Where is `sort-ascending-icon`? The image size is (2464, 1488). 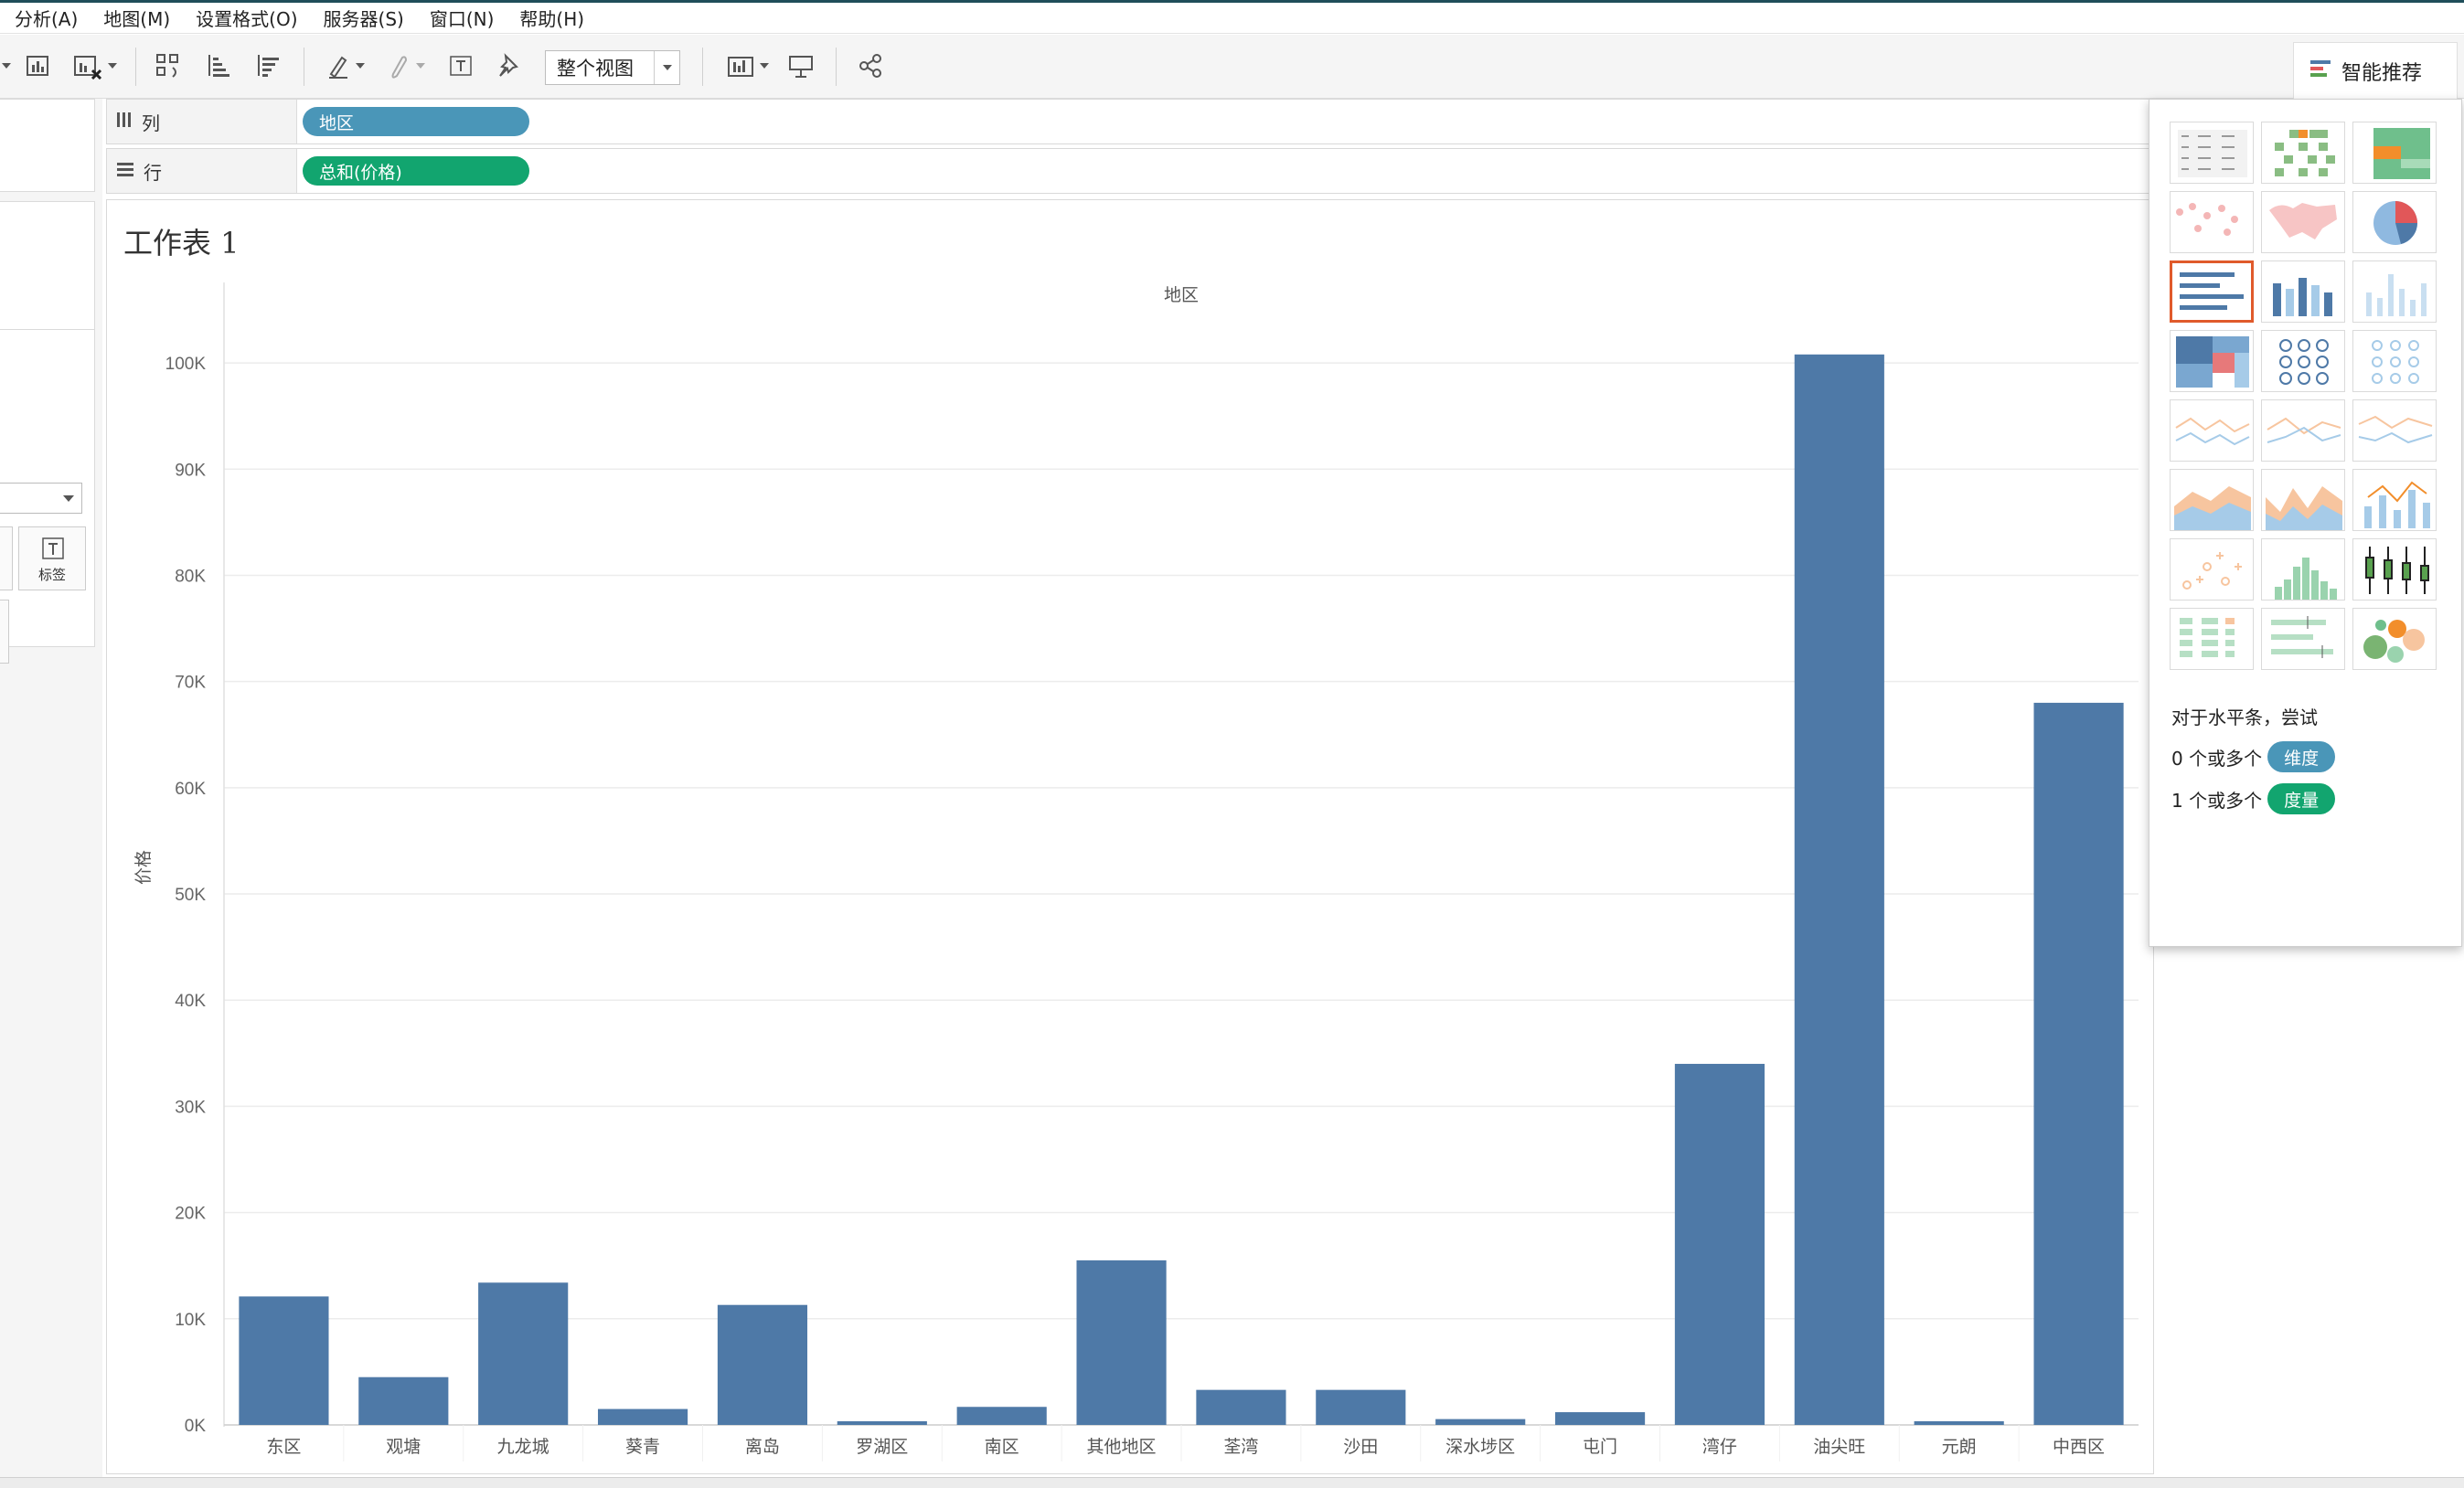 sort-ascending-icon is located at coordinates (217, 65).